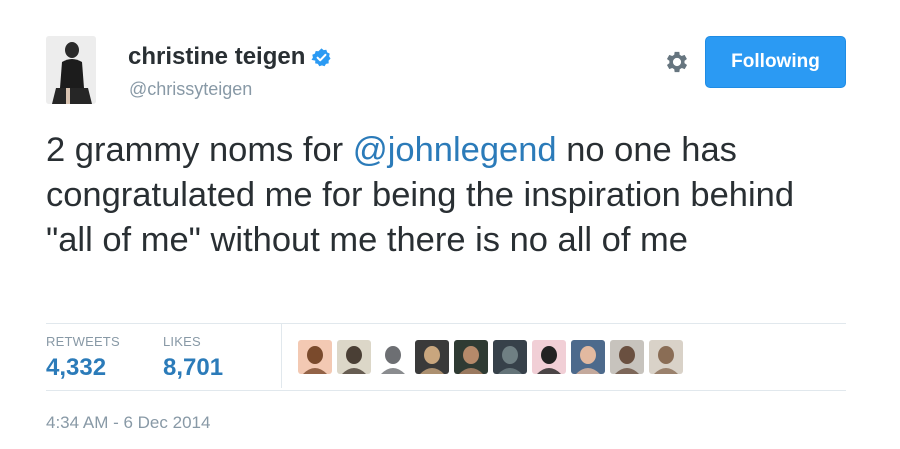  I want to click on avatar-photo, so click(71, 70).